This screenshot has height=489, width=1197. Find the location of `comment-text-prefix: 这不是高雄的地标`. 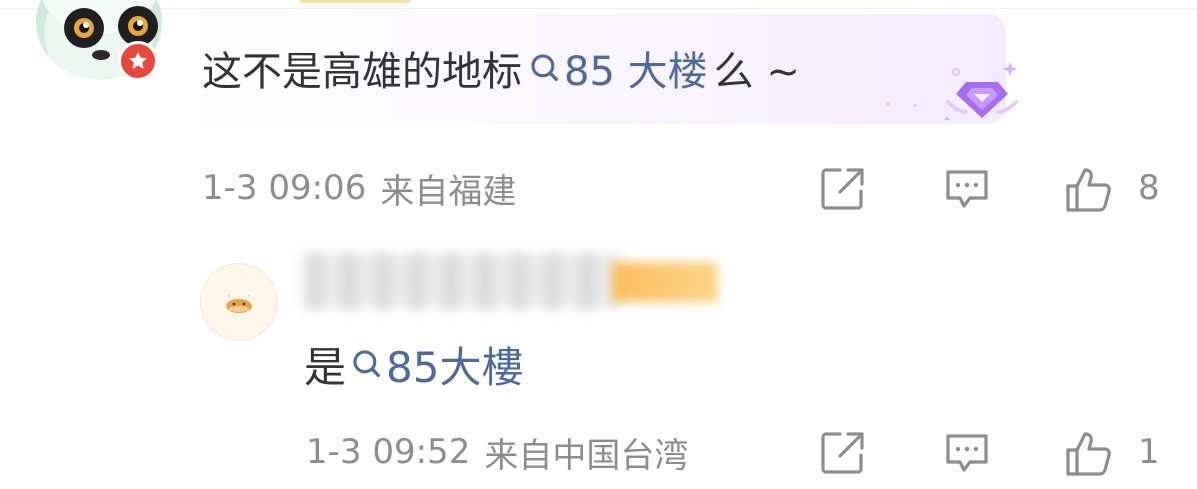

comment-text-prefix: 这不是高雄的地标 is located at coordinates (362, 72).